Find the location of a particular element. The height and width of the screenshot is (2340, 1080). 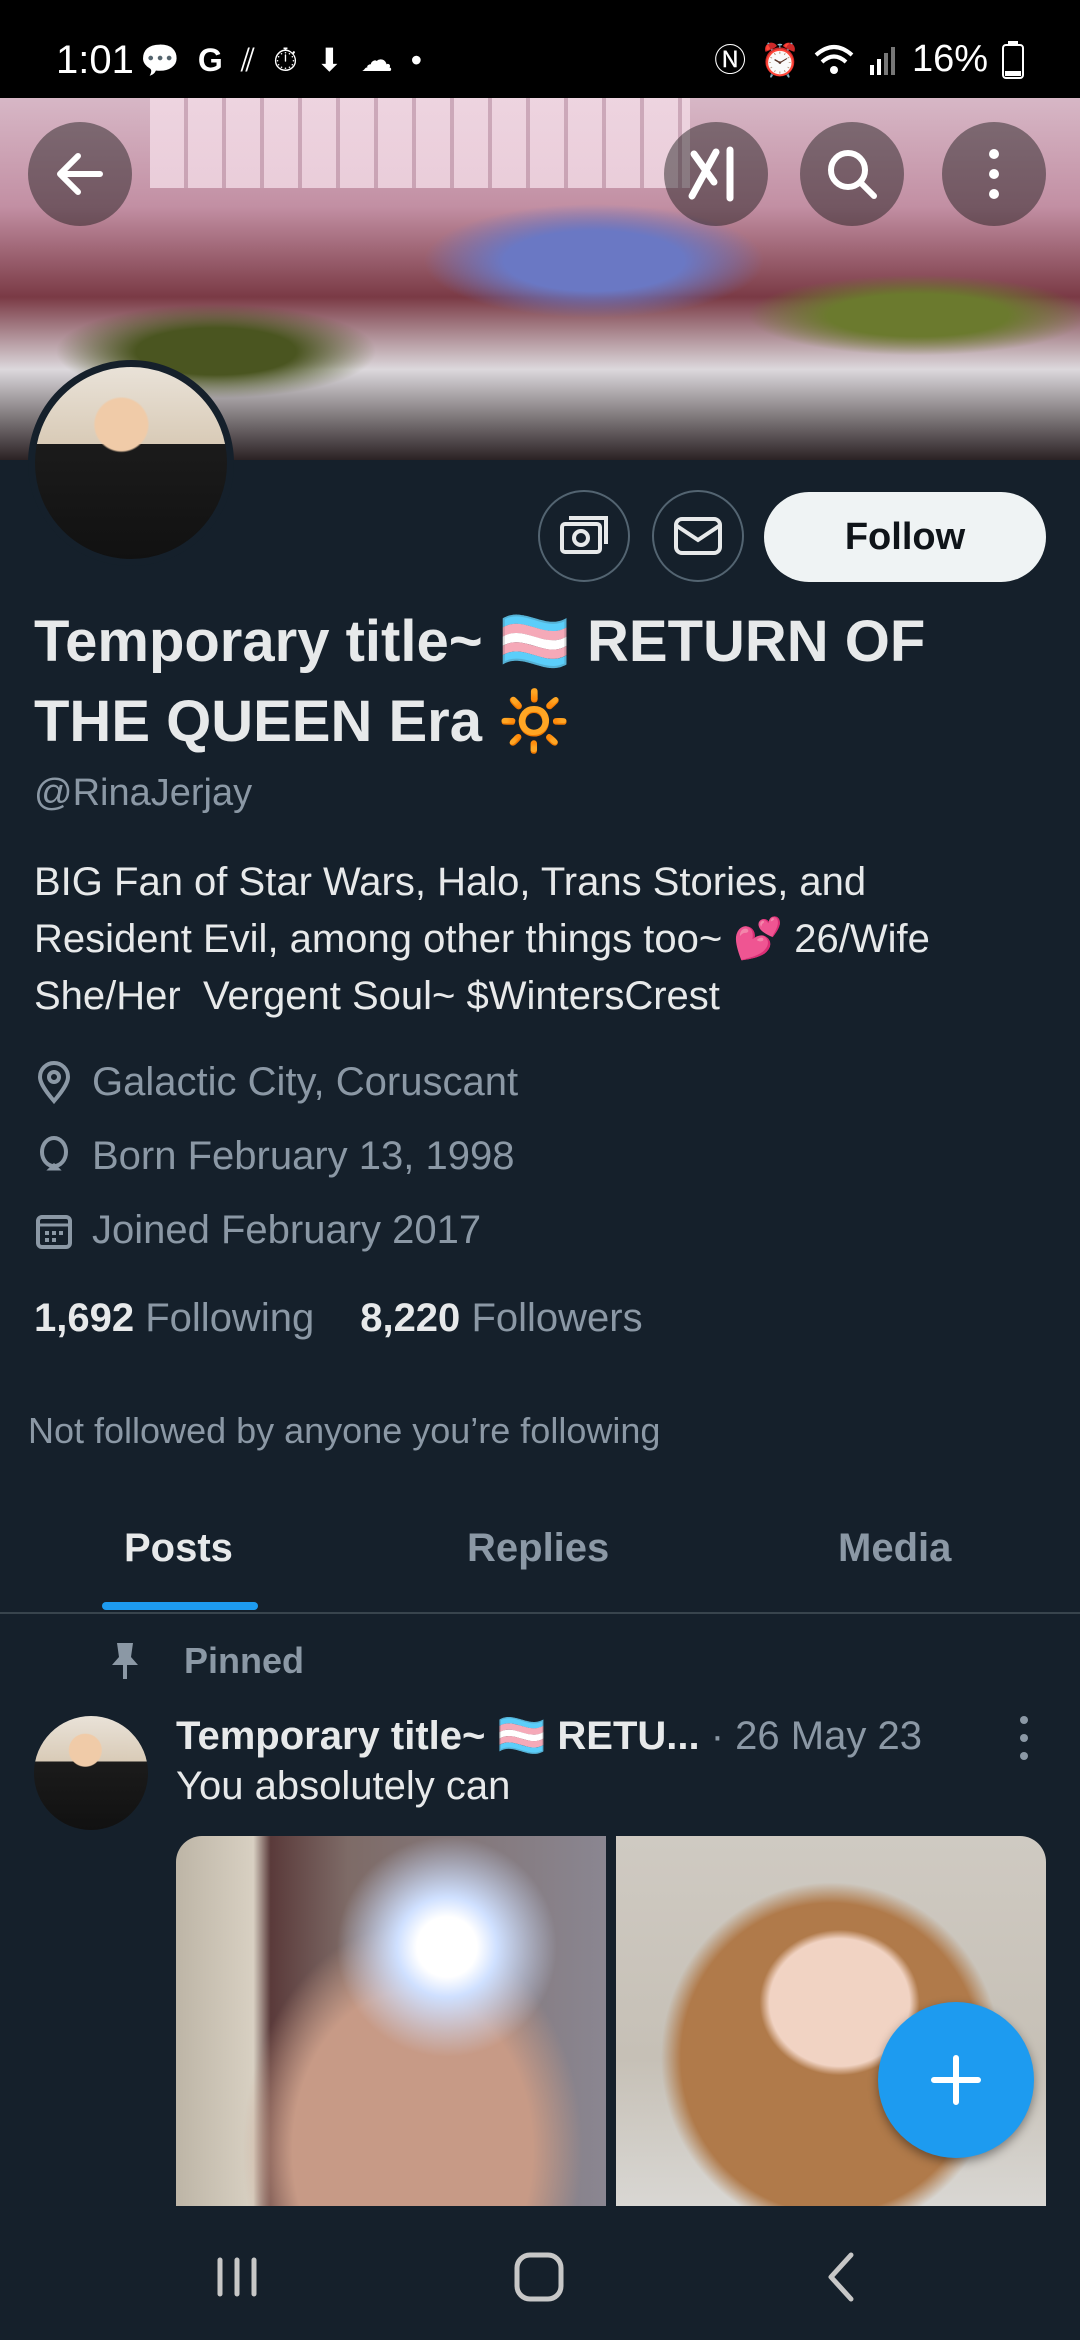

timer-icon: ⏱ is located at coordinates (285, 60).